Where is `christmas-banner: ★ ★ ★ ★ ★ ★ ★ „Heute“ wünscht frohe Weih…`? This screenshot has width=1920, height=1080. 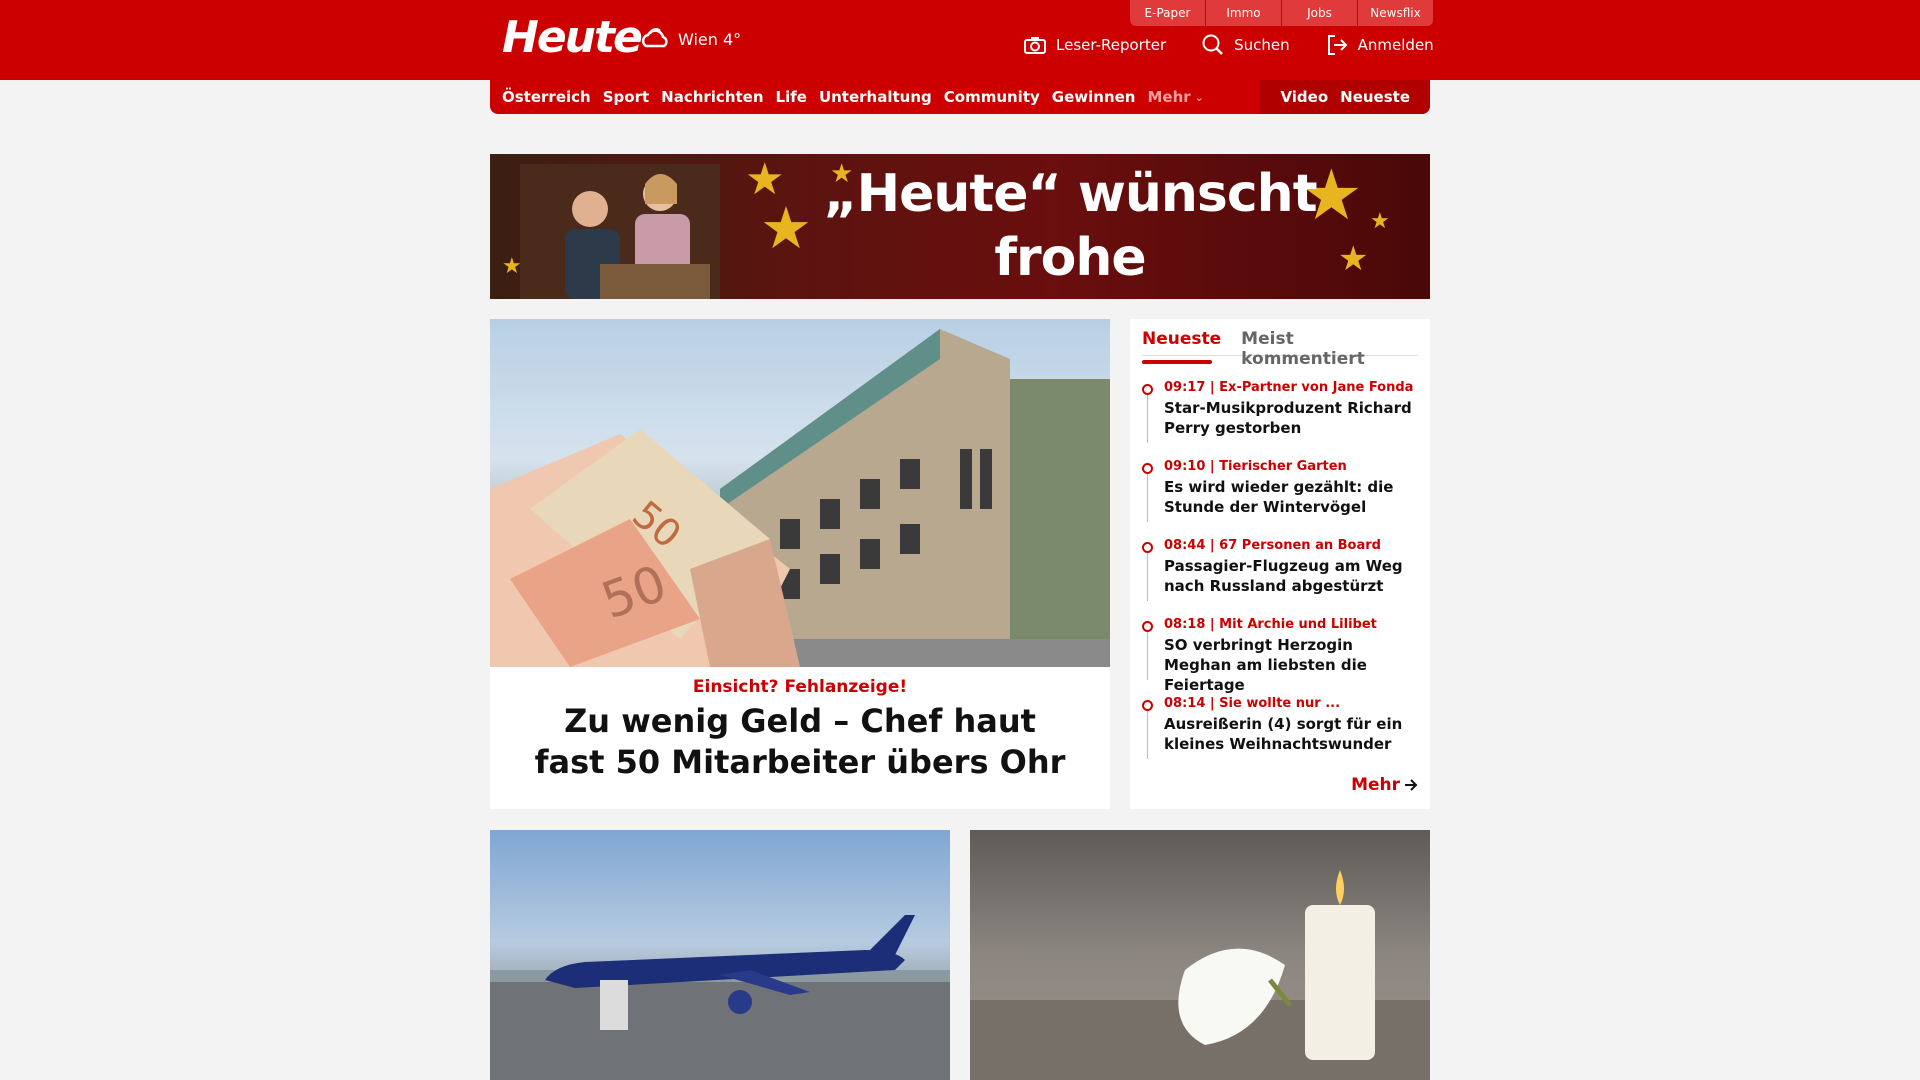 christmas-banner: ★ ★ ★ ★ ★ ★ ★ „Heute“ wünscht frohe Weih… is located at coordinates (960, 226).